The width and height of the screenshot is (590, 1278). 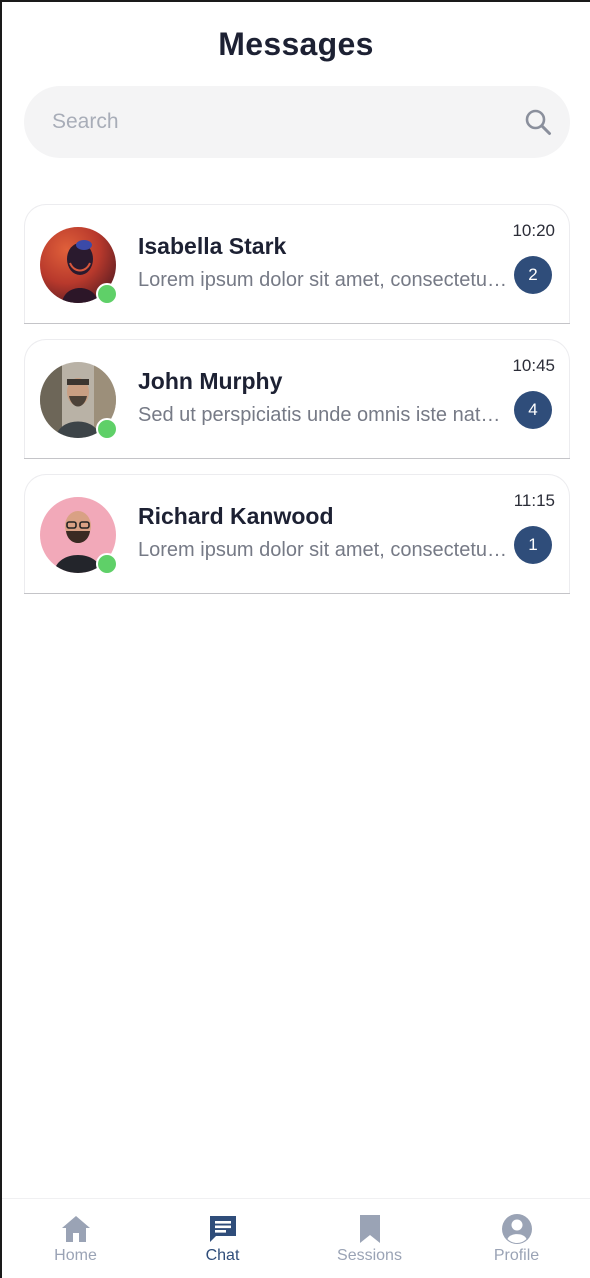 I want to click on nav-item-chat: Chat, so click(x=222, y=1238).